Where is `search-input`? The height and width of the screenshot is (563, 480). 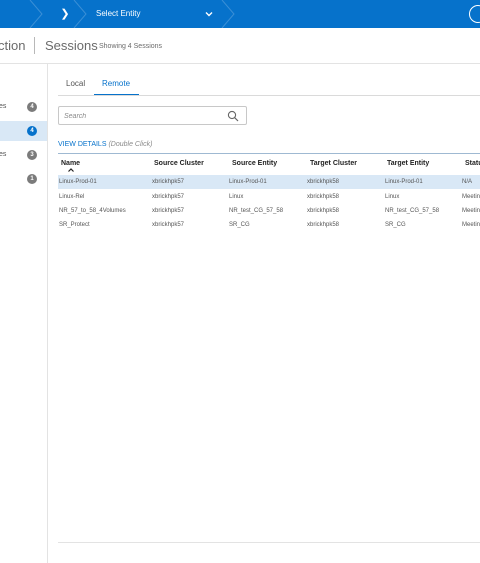
search-input is located at coordinates (139, 116).